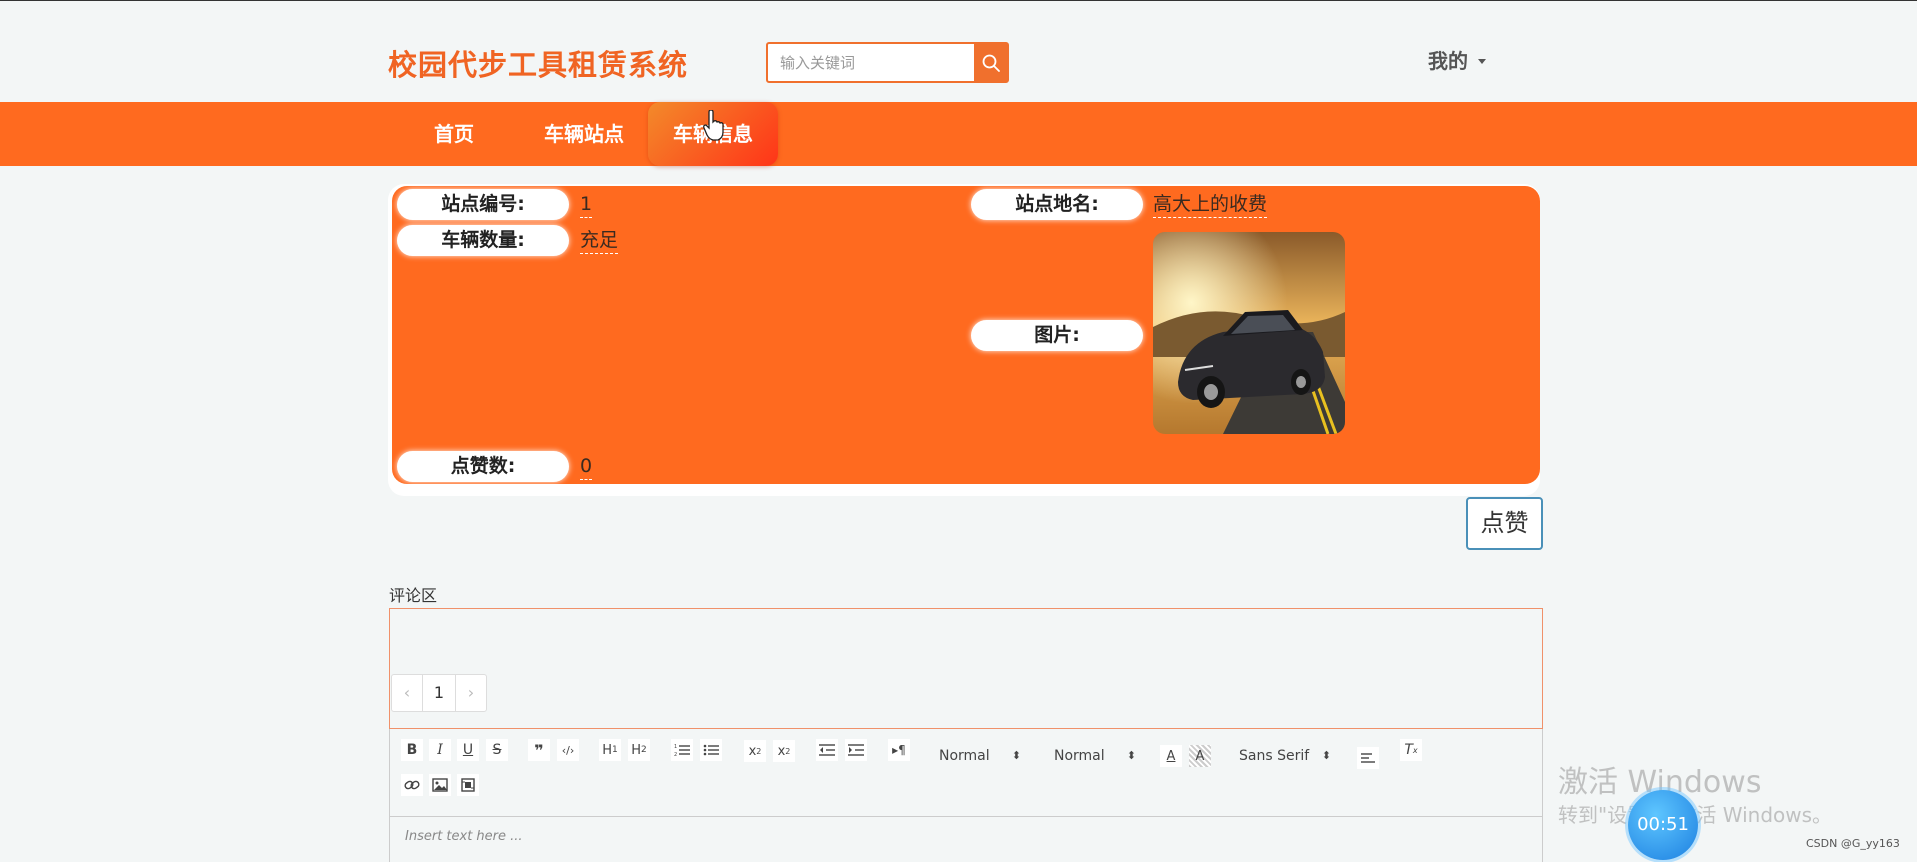 The width and height of the screenshot is (1917, 862). What do you see at coordinates (827, 750) in the screenshot?
I see `outdent-icon` at bounding box center [827, 750].